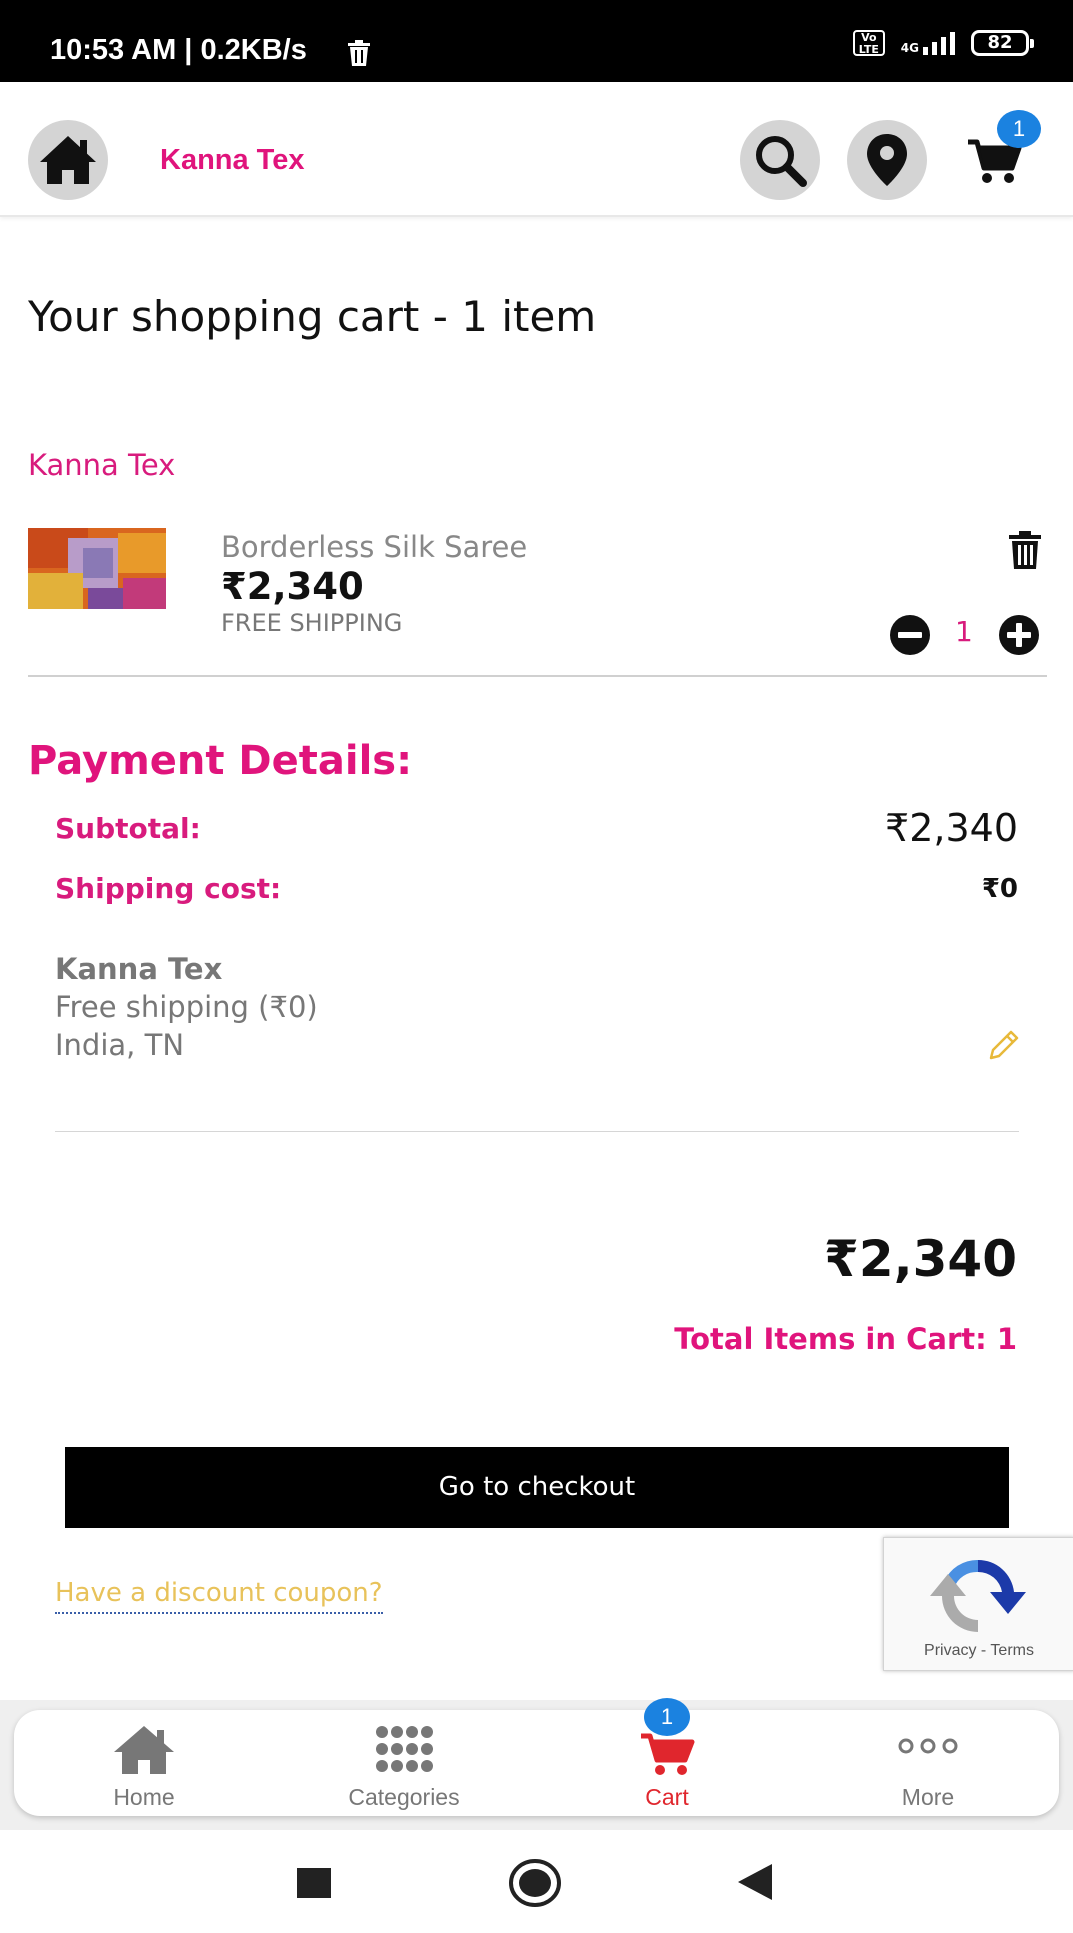  What do you see at coordinates (537, 1487) in the screenshot?
I see `checkout-button: Go to checkout` at bounding box center [537, 1487].